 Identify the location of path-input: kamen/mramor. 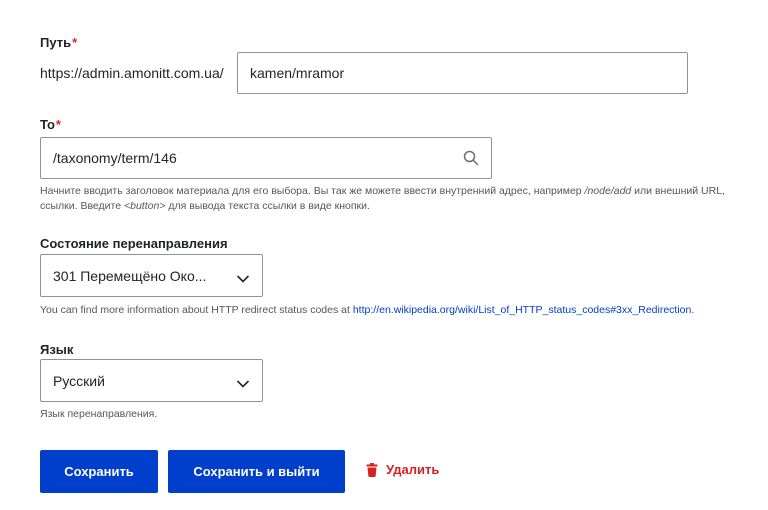
(462, 73).